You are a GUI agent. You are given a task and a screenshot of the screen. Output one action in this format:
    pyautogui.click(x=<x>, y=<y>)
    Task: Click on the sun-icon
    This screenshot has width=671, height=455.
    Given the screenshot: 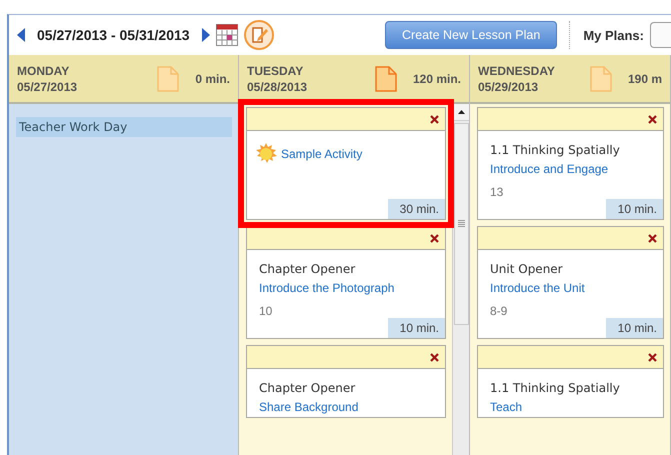 What is the action you would take?
    pyautogui.click(x=266, y=154)
    